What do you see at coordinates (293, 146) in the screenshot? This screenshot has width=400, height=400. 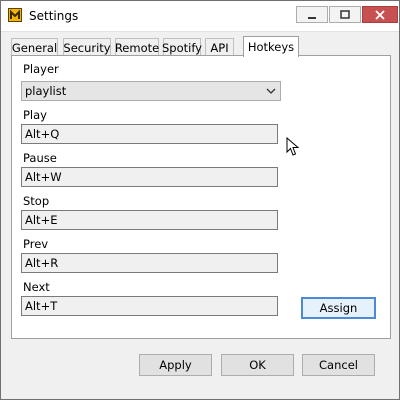 I see `mouse-pointer-icon` at bounding box center [293, 146].